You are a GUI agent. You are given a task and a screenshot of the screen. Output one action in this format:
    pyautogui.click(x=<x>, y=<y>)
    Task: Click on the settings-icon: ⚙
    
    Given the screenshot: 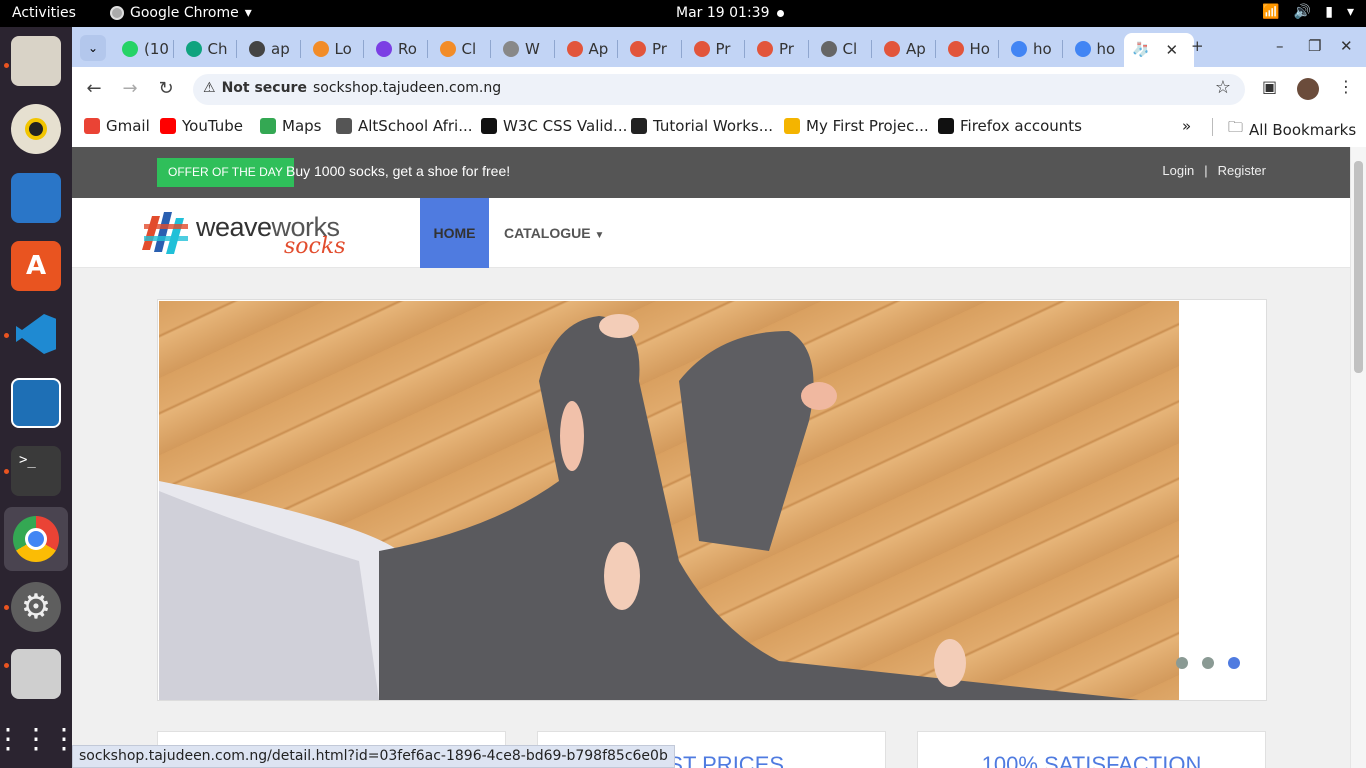 What is the action you would take?
    pyautogui.click(x=36, y=607)
    